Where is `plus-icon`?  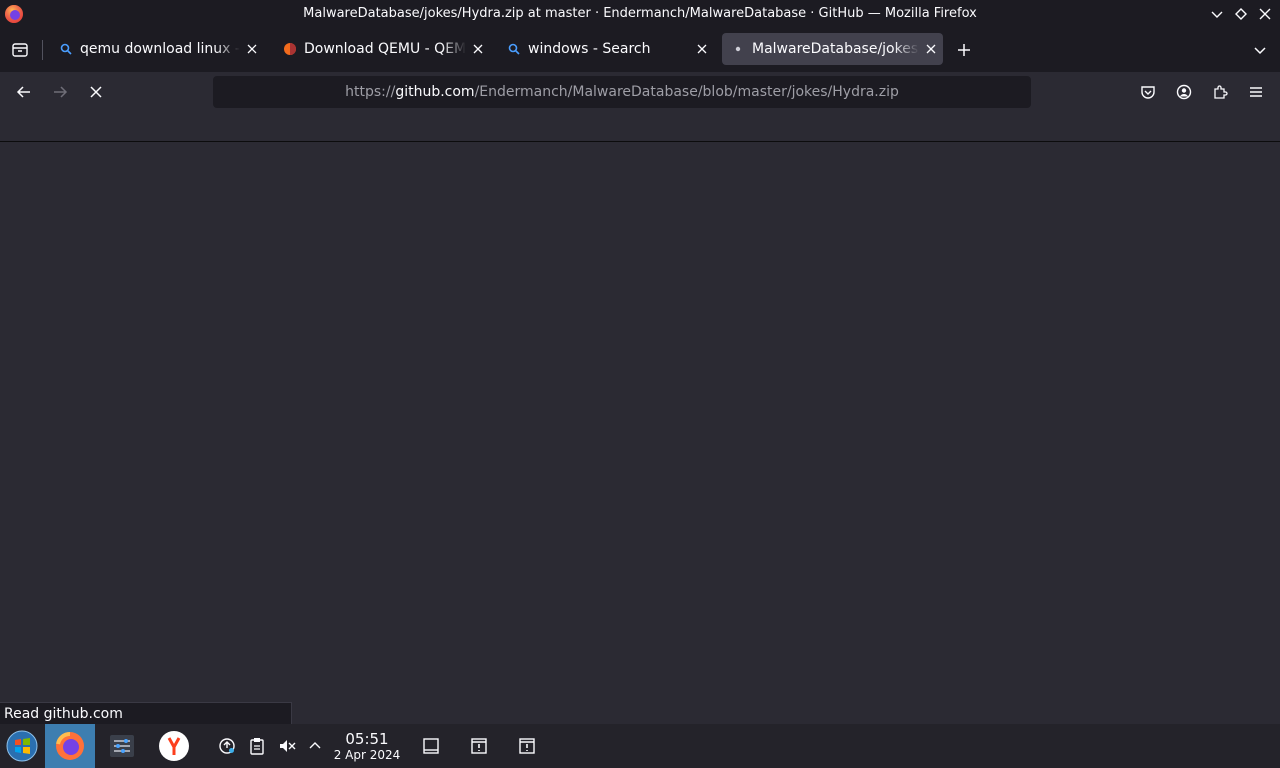 plus-icon is located at coordinates (964, 50).